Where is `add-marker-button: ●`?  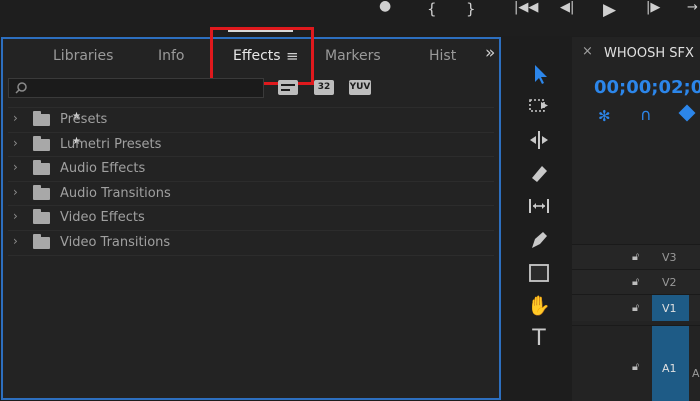 add-marker-button: ● is located at coordinates (385, 7).